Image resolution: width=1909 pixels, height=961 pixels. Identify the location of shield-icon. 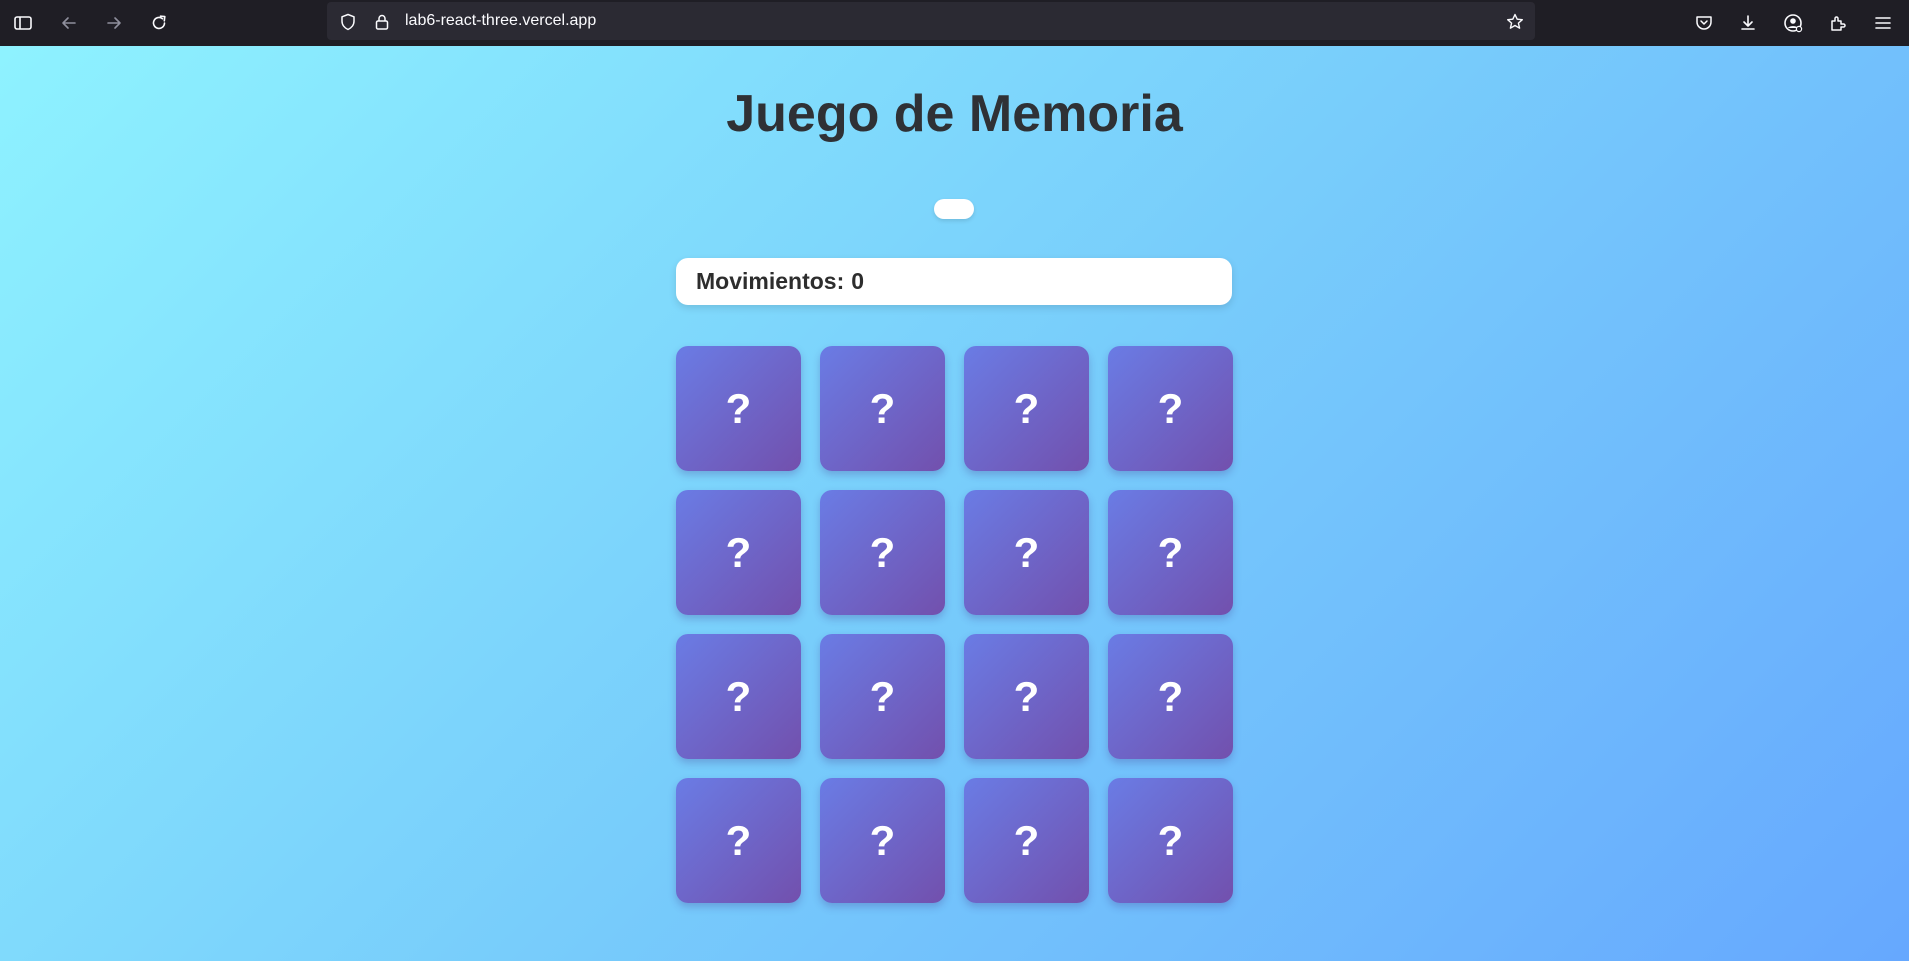
(348, 22).